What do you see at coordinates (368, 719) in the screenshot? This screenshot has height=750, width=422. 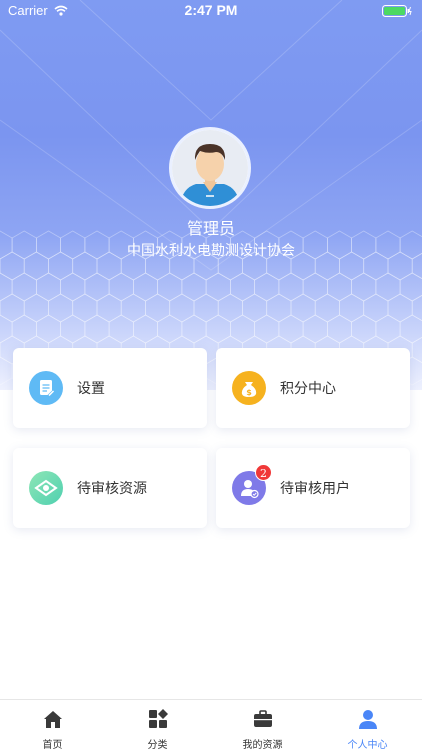 I see `person-icon` at bounding box center [368, 719].